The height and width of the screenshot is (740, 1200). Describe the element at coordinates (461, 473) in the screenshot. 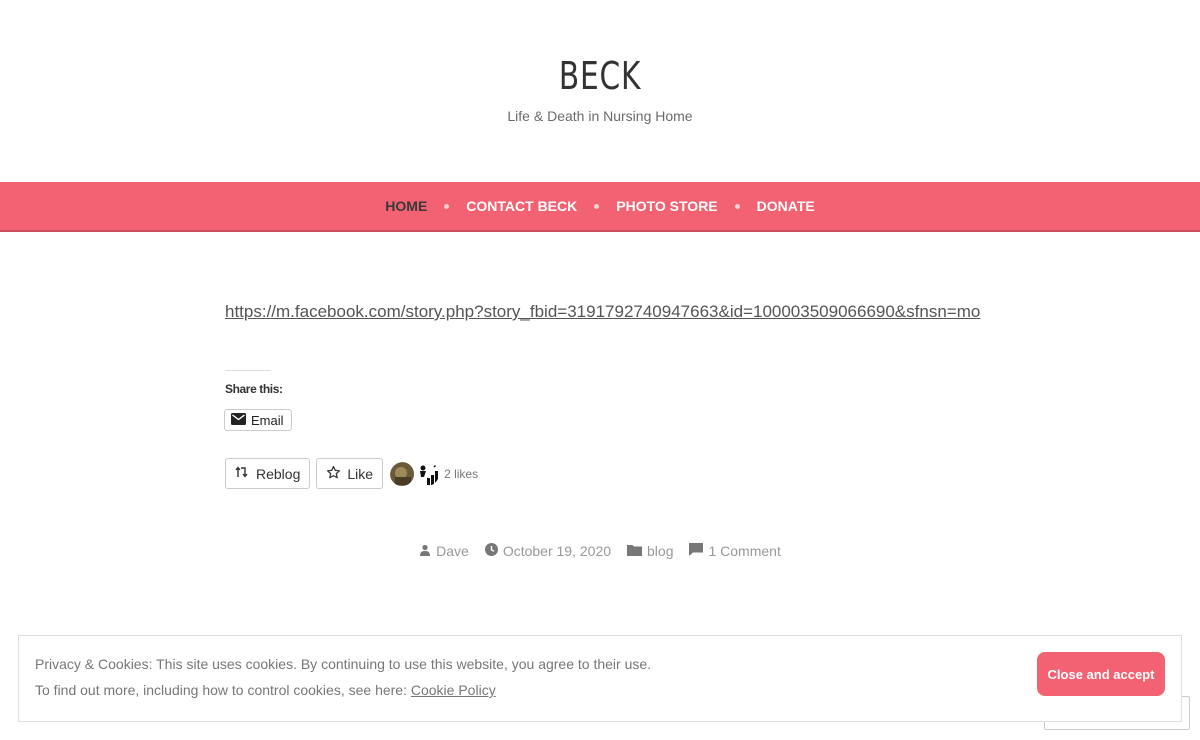

I see `likes-count: 2 likes` at that location.